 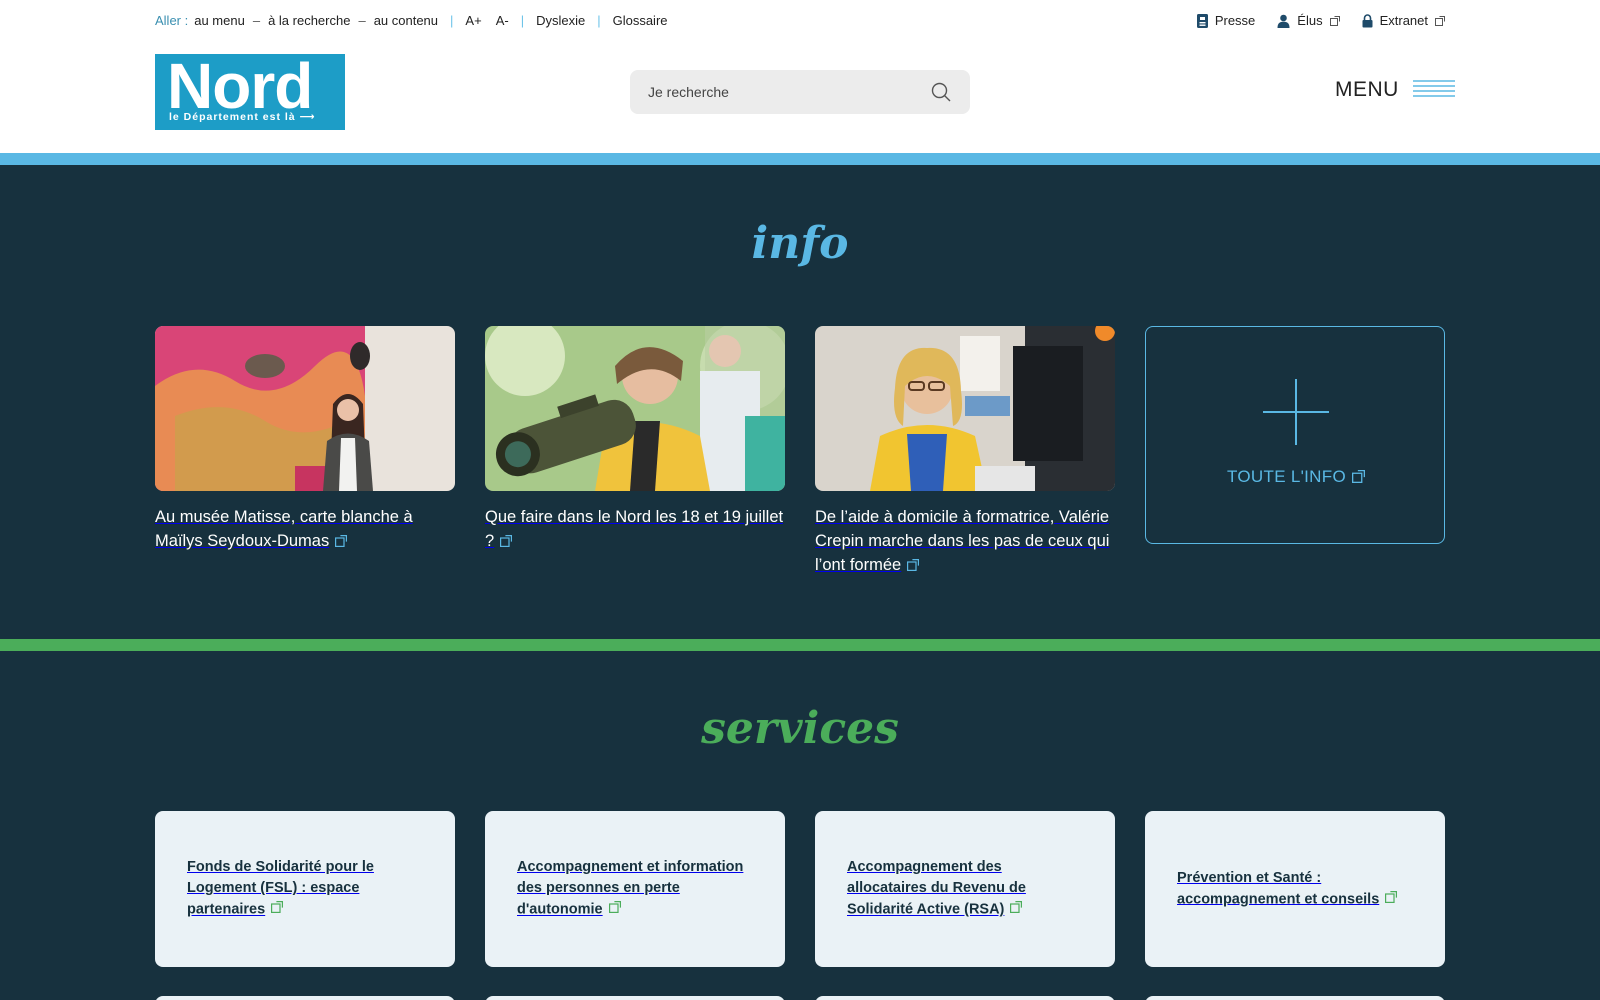 What do you see at coordinates (965, 408) in the screenshot?
I see `info-card-image-formatrice` at bounding box center [965, 408].